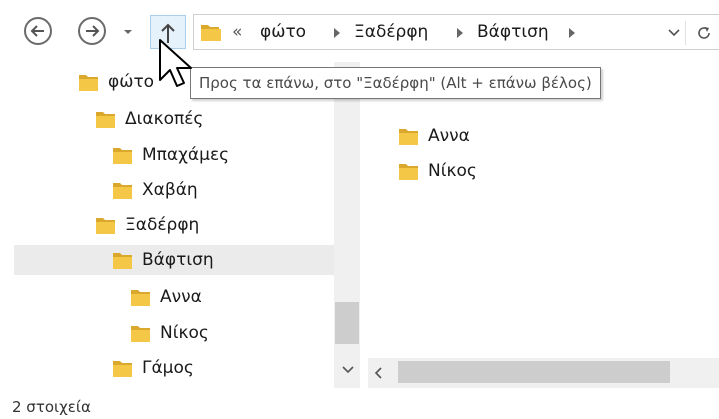  Describe the element at coordinates (359, 403) in the screenshot. I see `status-bar: 2 στοιχεία` at that location.